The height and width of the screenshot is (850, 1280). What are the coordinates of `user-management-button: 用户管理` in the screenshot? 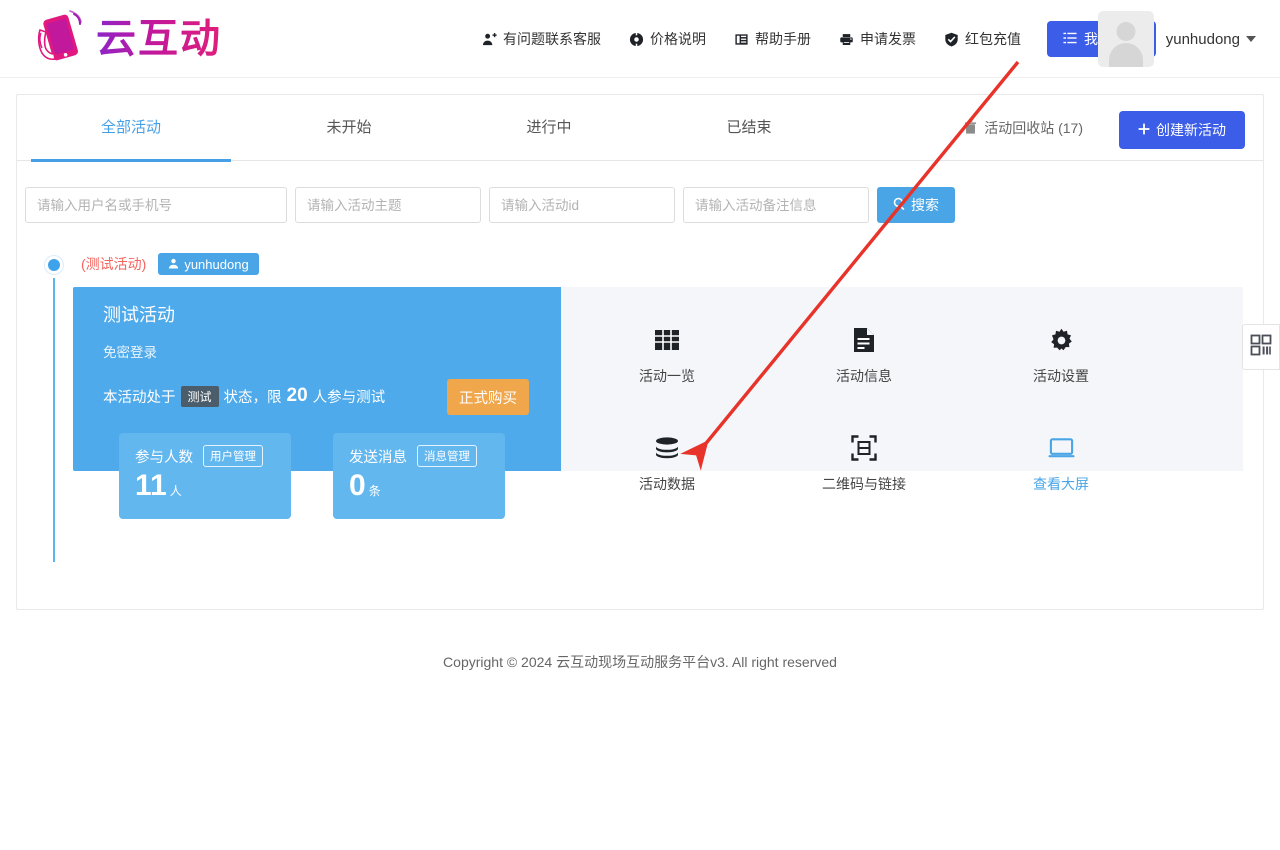 It's located at (233, 456).